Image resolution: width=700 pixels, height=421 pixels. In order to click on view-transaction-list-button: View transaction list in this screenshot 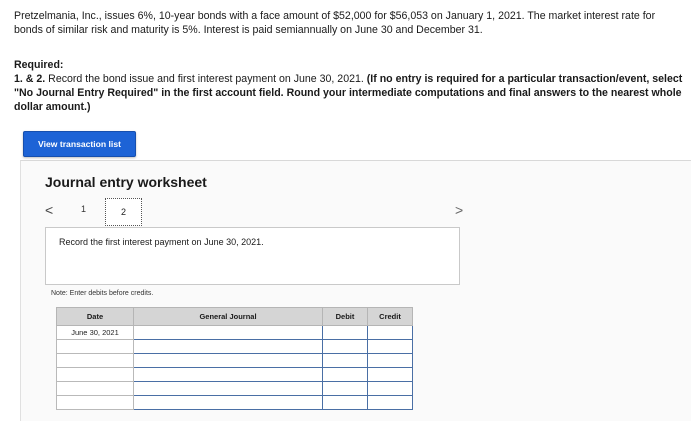, I will do `click(79, 144)`.